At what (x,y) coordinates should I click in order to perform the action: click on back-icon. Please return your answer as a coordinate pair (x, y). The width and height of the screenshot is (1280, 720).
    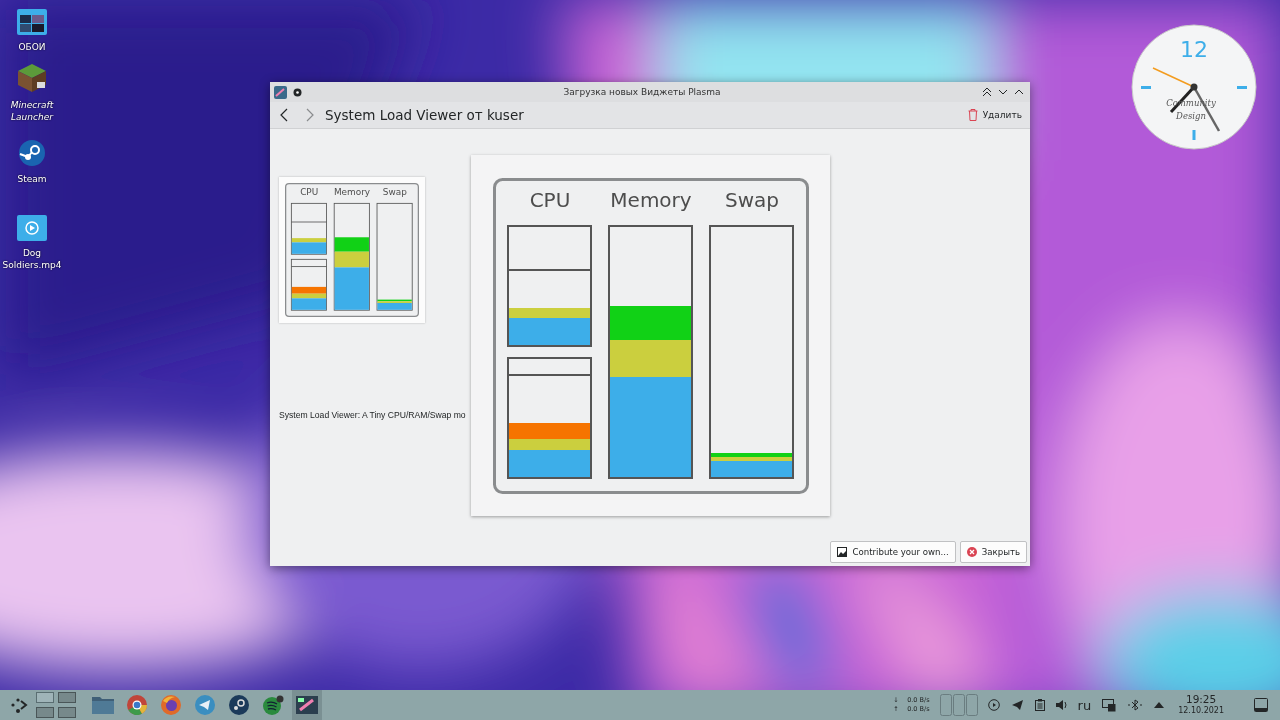
    Looking at the image, I should click on (284, 115).